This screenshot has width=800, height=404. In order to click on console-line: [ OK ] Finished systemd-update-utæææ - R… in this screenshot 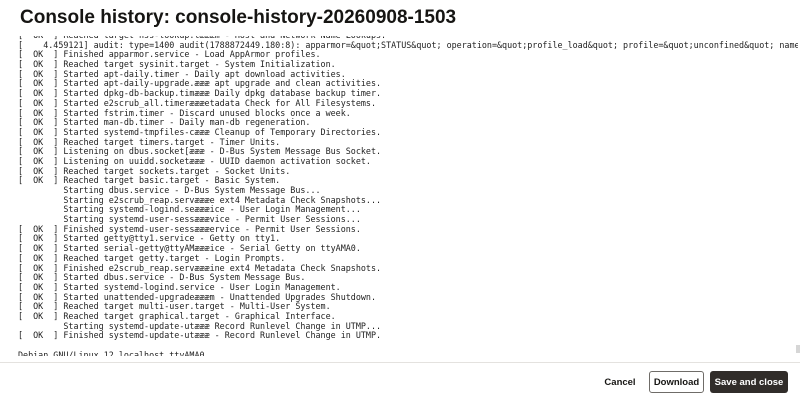, I will do `click(200, 335)`.